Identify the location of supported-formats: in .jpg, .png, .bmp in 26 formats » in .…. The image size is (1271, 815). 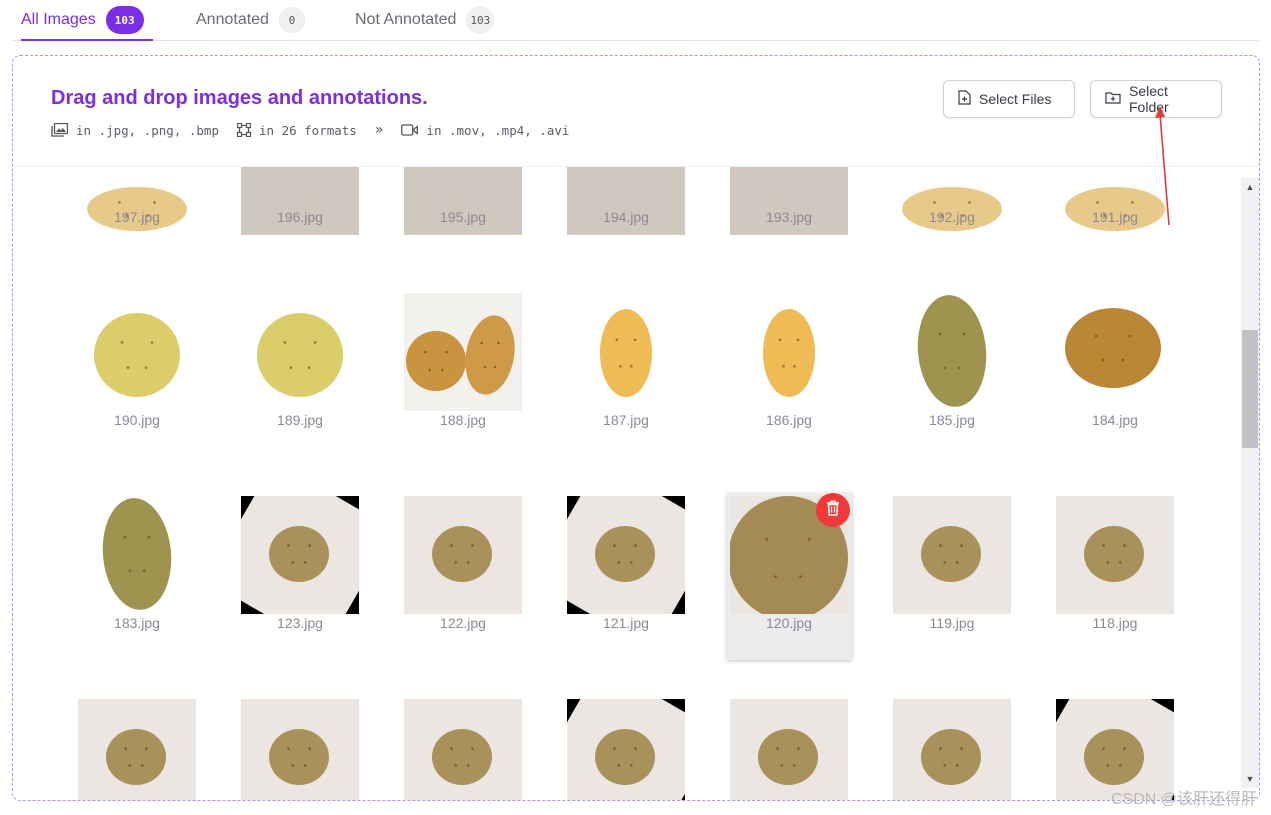
(319, 130).